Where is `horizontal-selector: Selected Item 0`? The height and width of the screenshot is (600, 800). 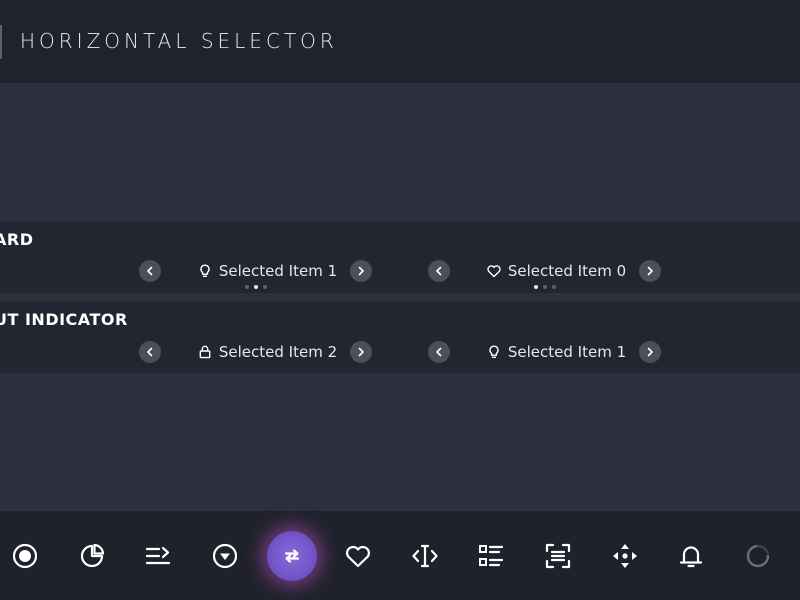 horizontal-selector: Selected Item 0 is located at coordinates (545, 274).